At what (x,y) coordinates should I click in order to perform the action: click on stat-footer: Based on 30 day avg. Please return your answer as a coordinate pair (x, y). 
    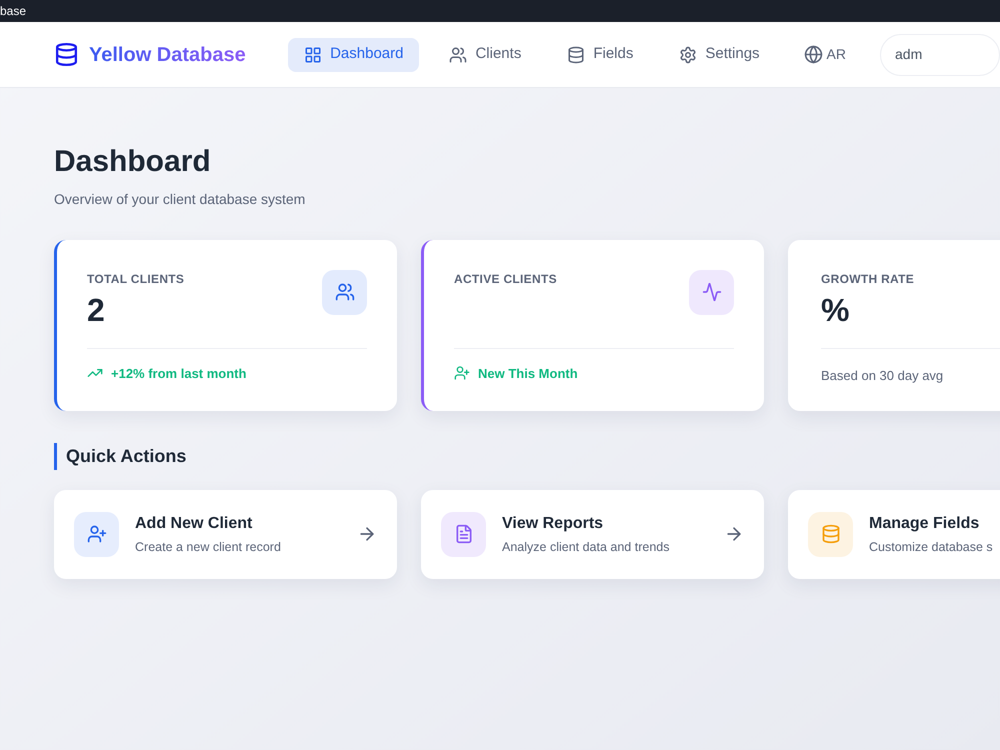
    Looking at the image, I should click on (882, 375).